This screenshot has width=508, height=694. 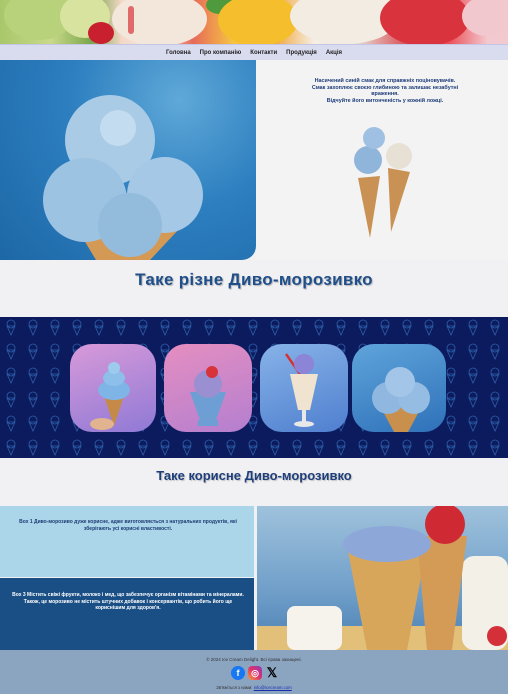 I want to click on soft-serve-cone-image, so click(x=110, y=396).